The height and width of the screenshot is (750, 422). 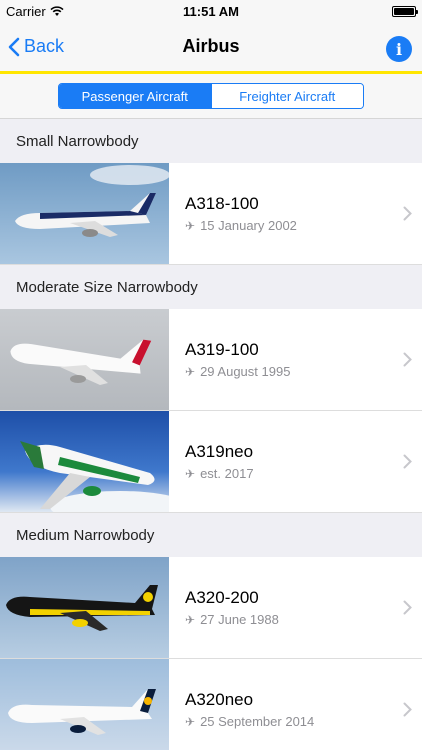 What do you see at coordinates (14, 46) in the screenshot?
I see `chevron-left-icon` at bounding box center [14, 46].